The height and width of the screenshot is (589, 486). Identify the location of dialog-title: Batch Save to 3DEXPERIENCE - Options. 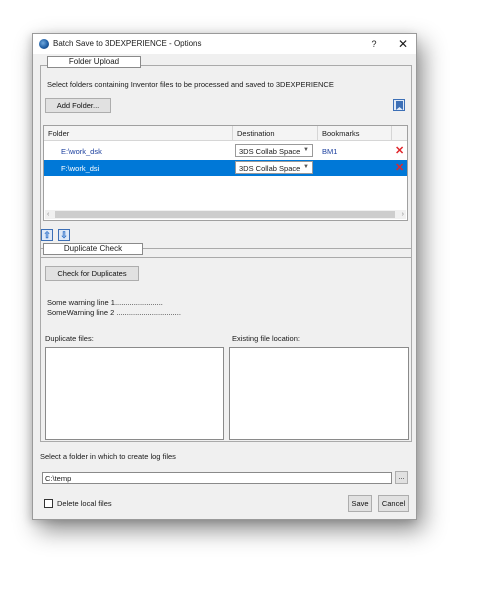
(127, 43).